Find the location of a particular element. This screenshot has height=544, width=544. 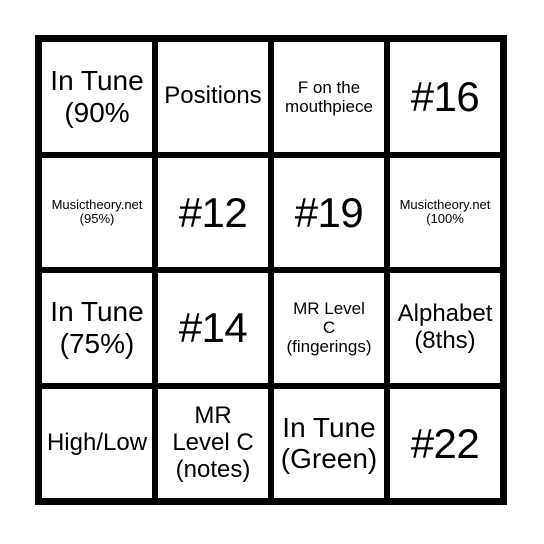

bingo-cell-label: #14 is located at coordinates (213, 328).